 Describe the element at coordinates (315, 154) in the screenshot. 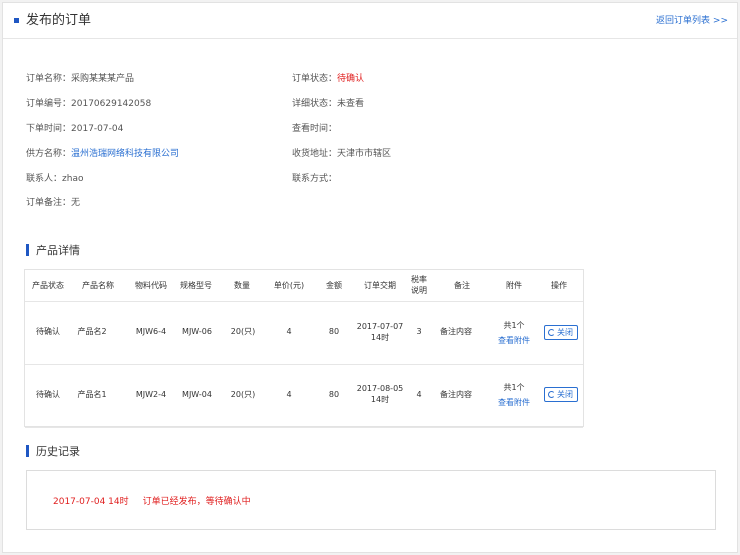

I see `address-label: 收货地址：` at that location.